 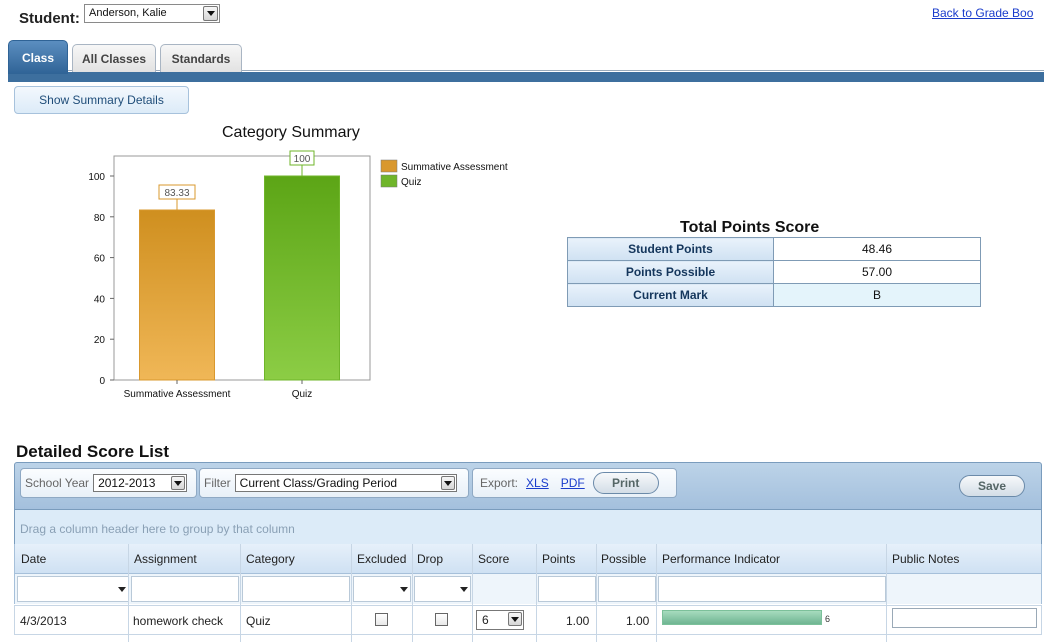 What do you see at coordinates (101, 100) in the screenshot?
I see `show-summary-details-button: Show Summary Details` at bounding box center [101, 100].